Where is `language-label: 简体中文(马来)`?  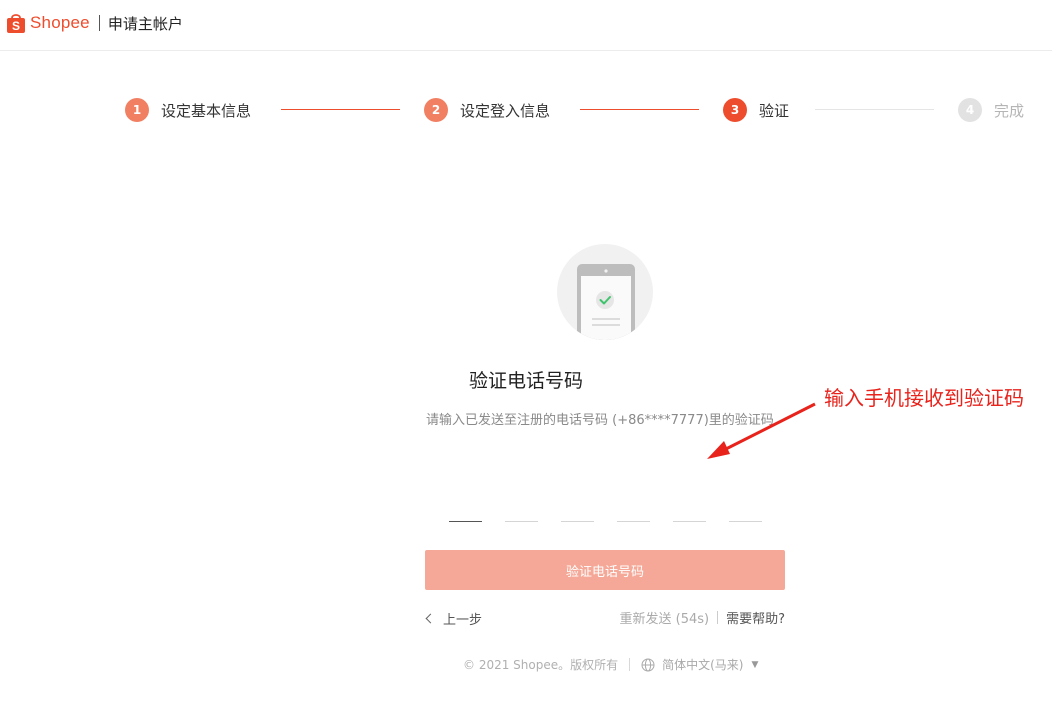 language-label: 简体中文(马来) is located at coordinates (703, 665).